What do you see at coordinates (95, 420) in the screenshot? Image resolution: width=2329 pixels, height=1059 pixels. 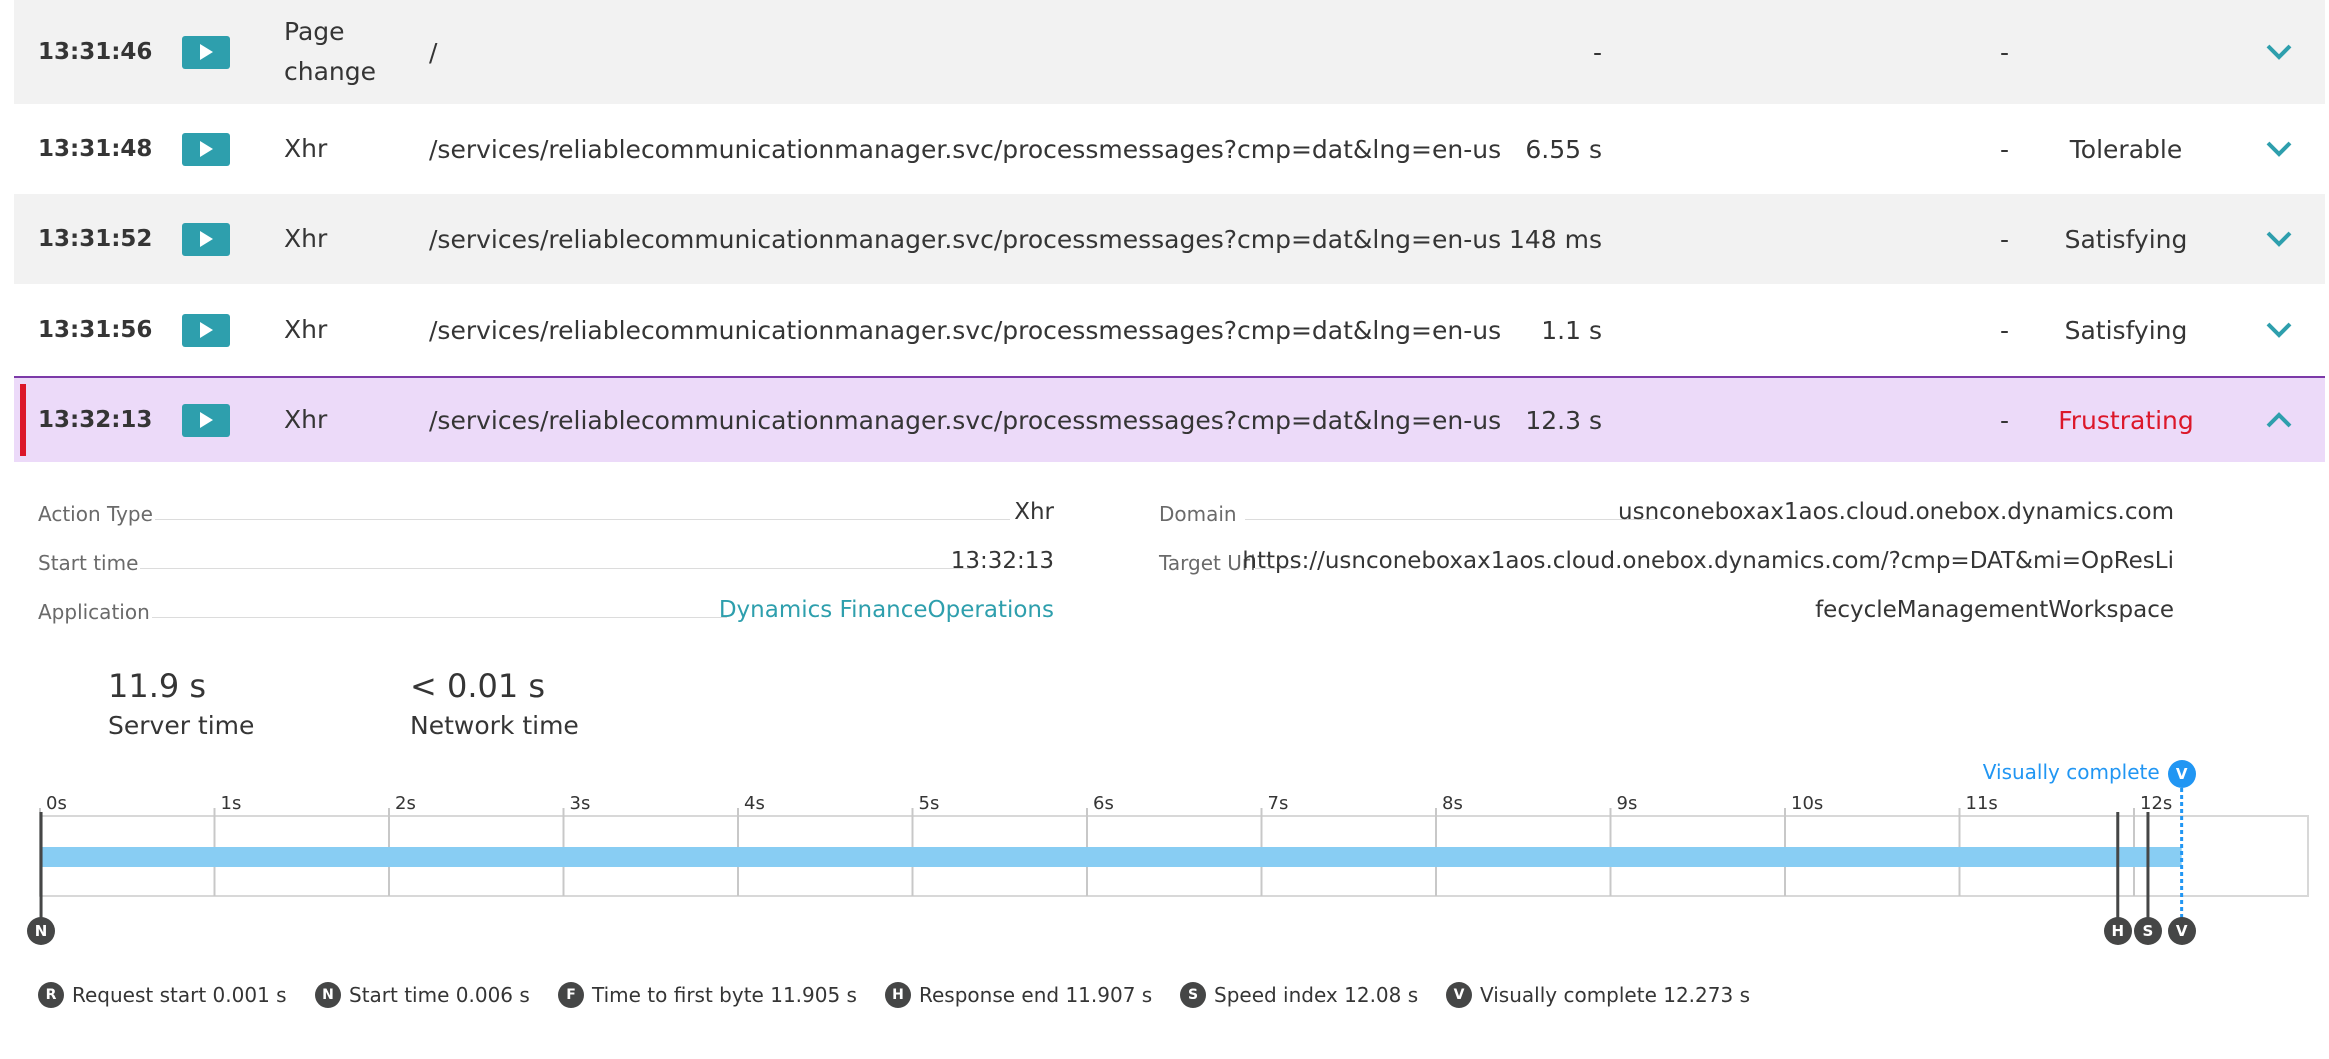 I see `action-time: 13:32:13` at bounding box center [95, 420].